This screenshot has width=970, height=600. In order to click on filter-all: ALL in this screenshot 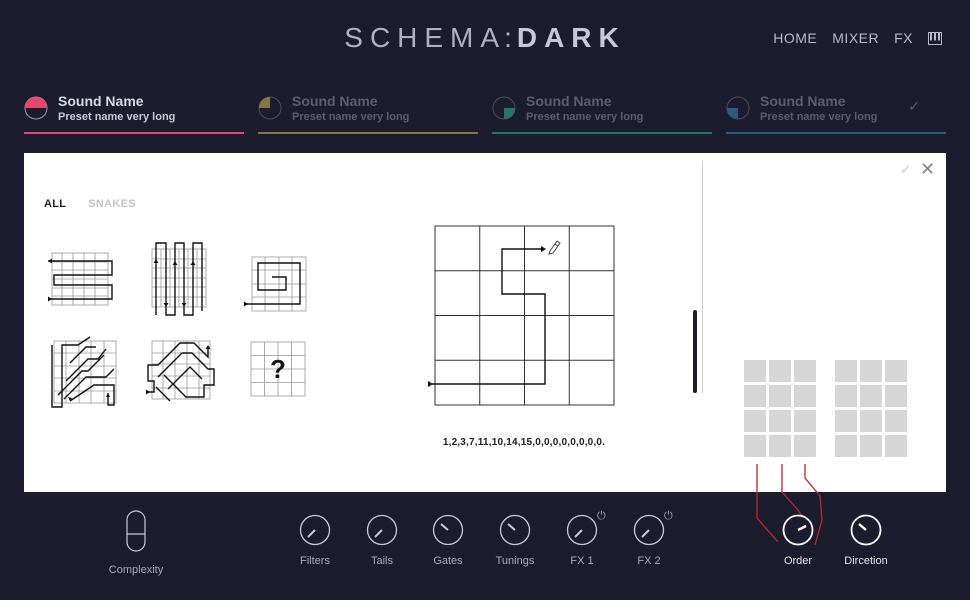, I will do `click(55, 204)`.